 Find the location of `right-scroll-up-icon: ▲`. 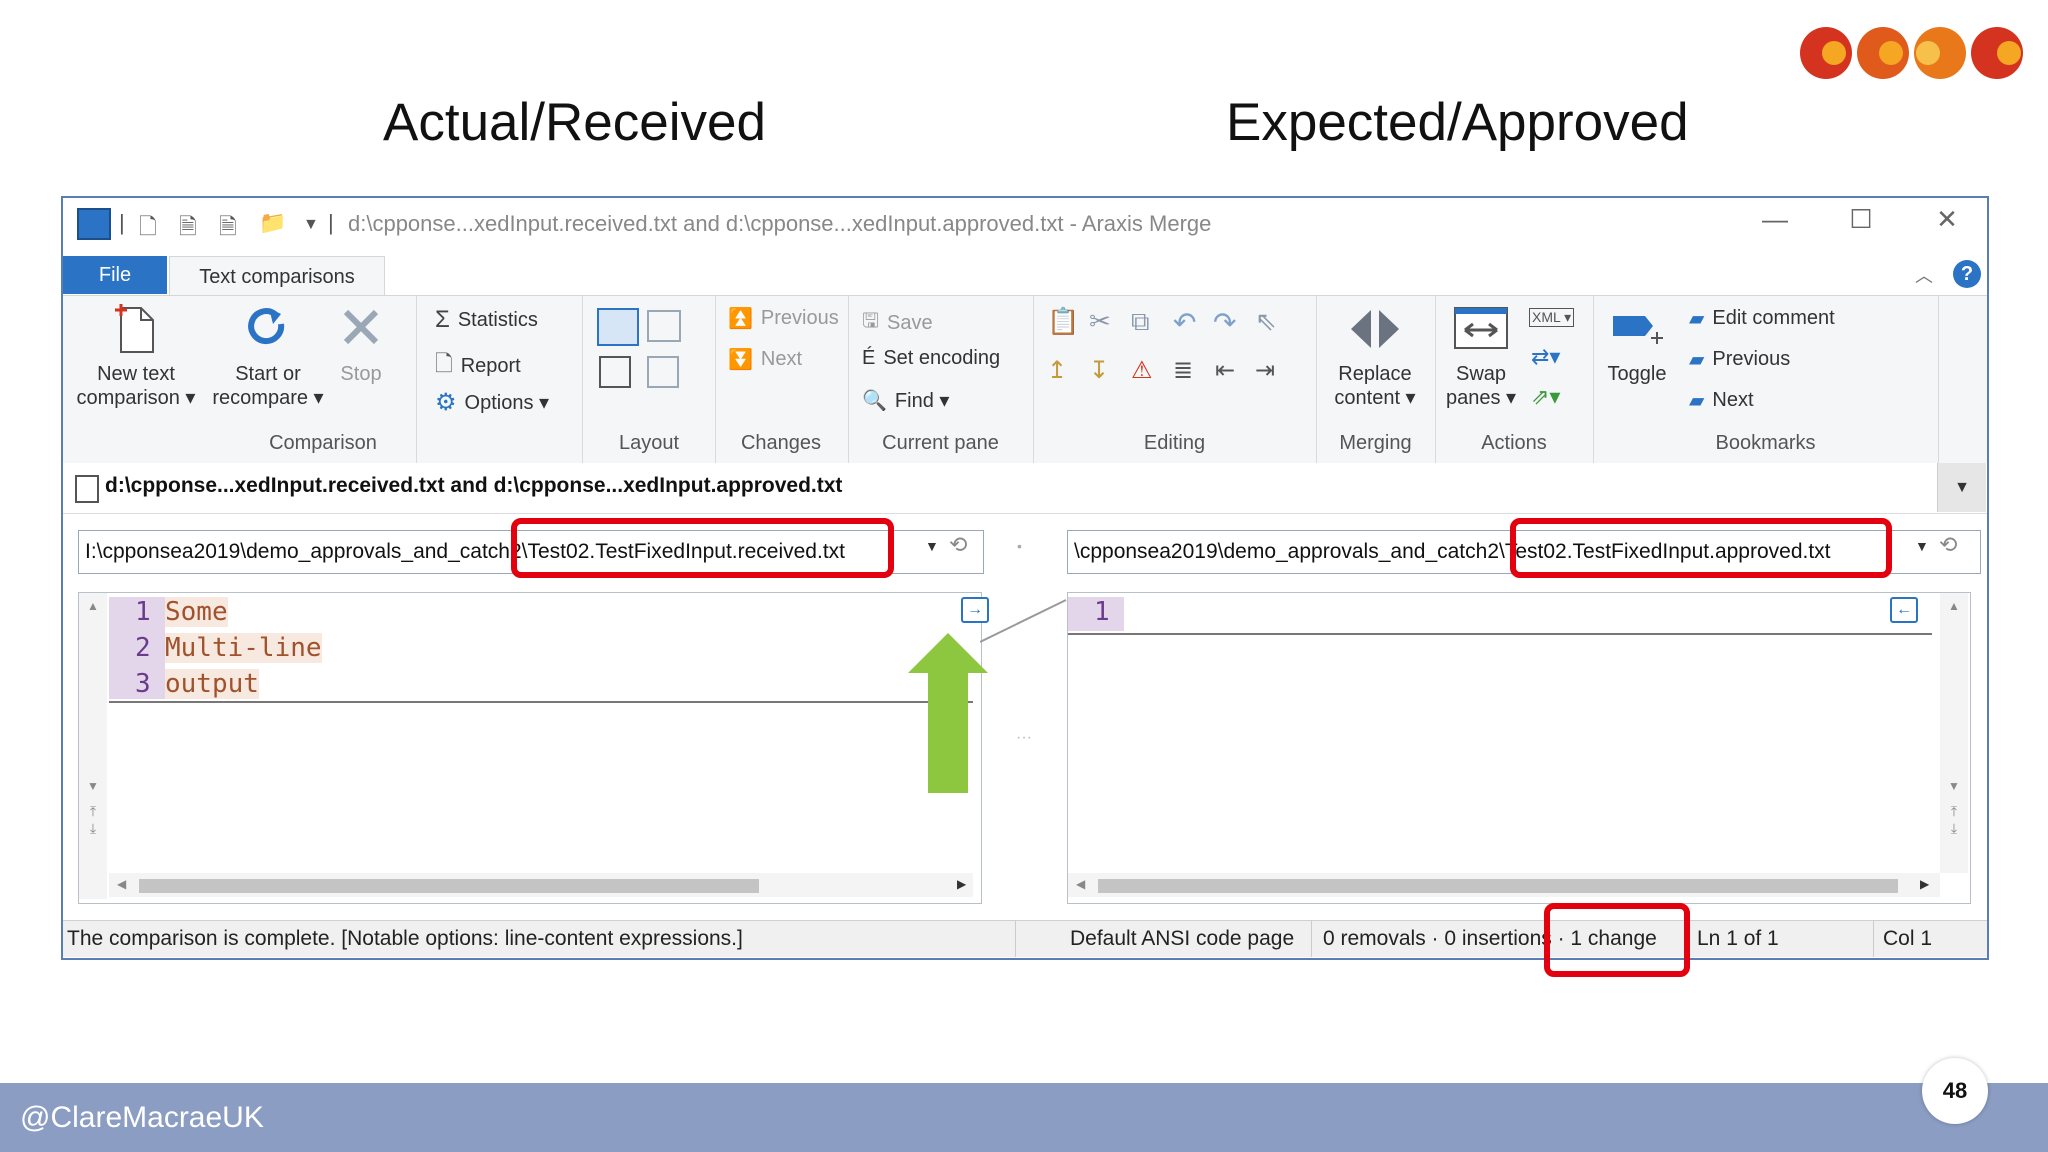

right-scroll-up-icon: ▲ is located at coordinates (1954, 606).